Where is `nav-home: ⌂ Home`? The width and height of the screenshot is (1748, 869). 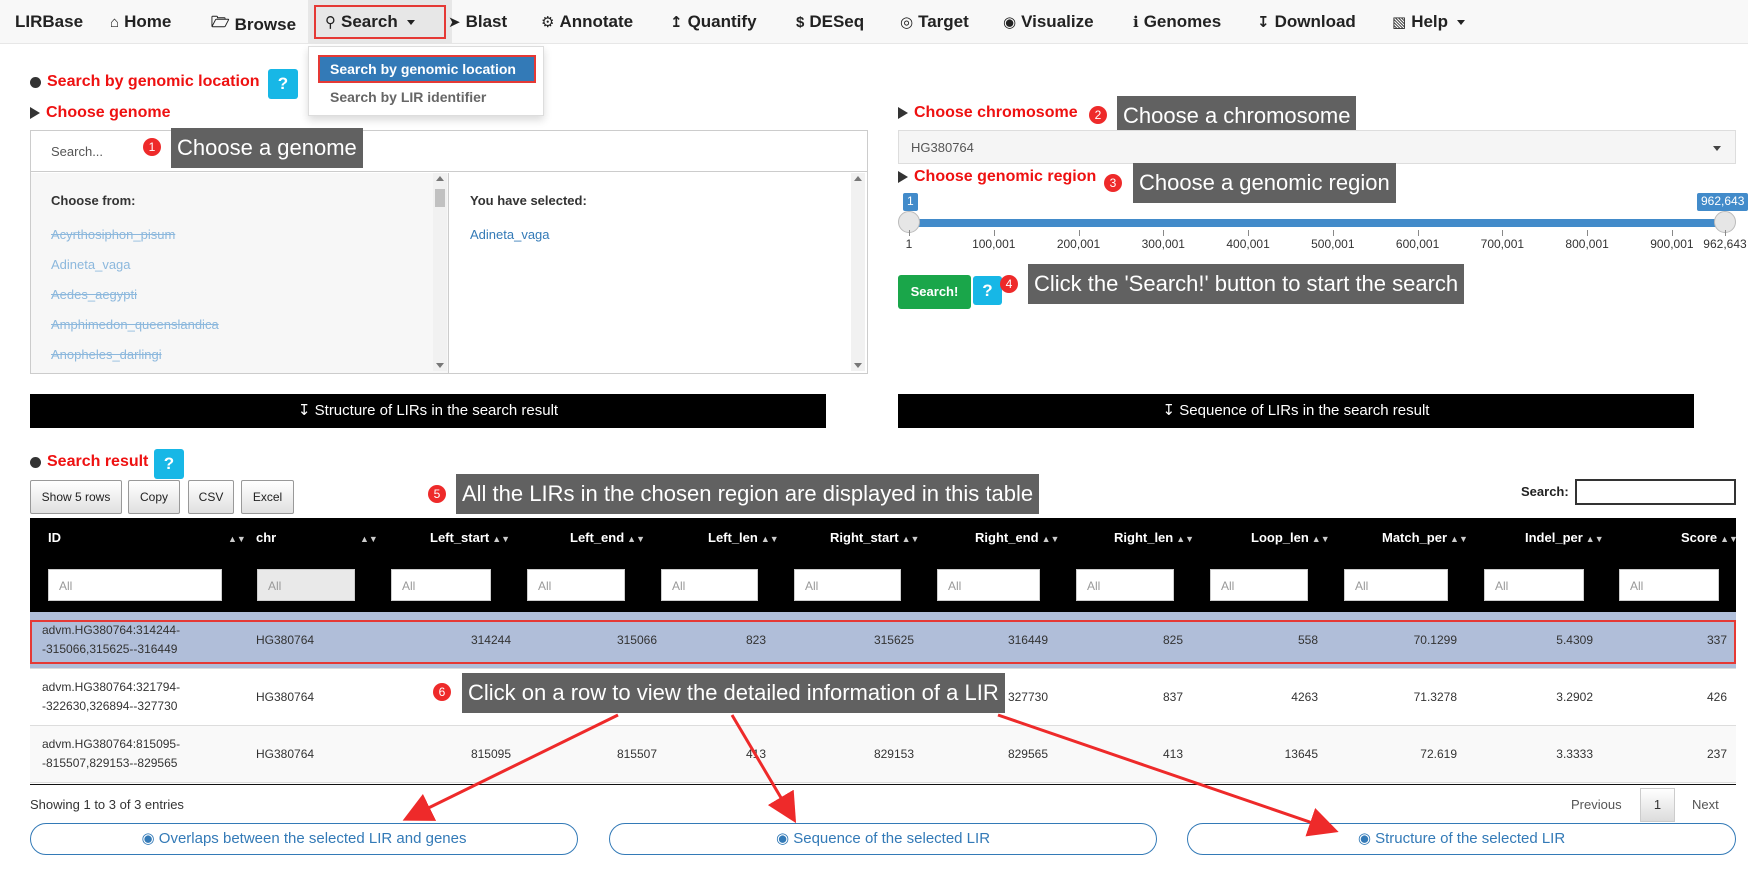
nav-home: ⌂ Home is located at coordinates (140, 22).